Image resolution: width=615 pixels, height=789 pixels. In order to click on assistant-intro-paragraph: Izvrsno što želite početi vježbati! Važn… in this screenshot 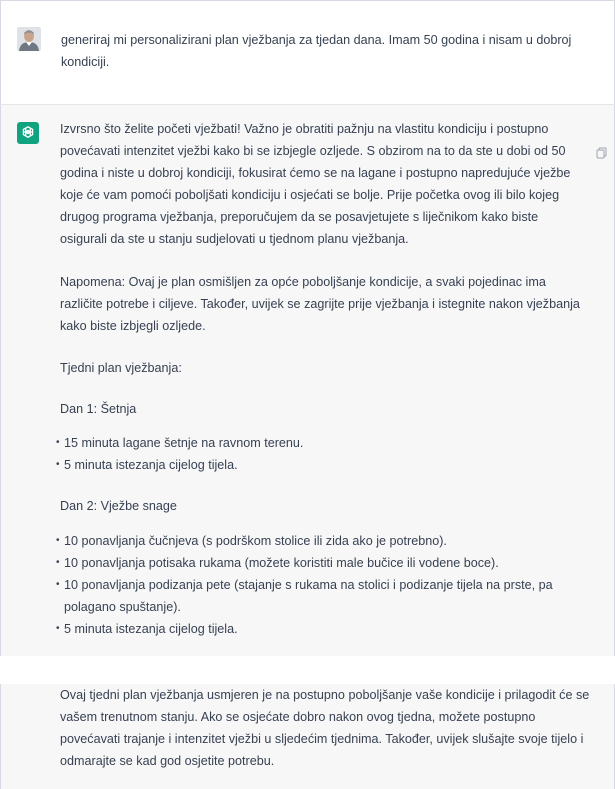, I will do `click(315, 184)`.